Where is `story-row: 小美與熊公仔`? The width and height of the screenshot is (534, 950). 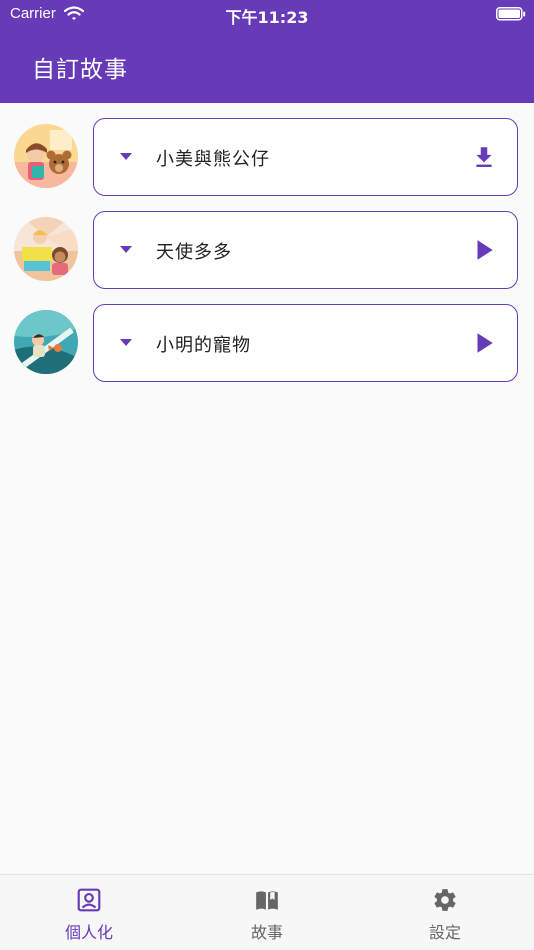 story-row: 小美與熊公仔 is located at coordinates (267, 164).